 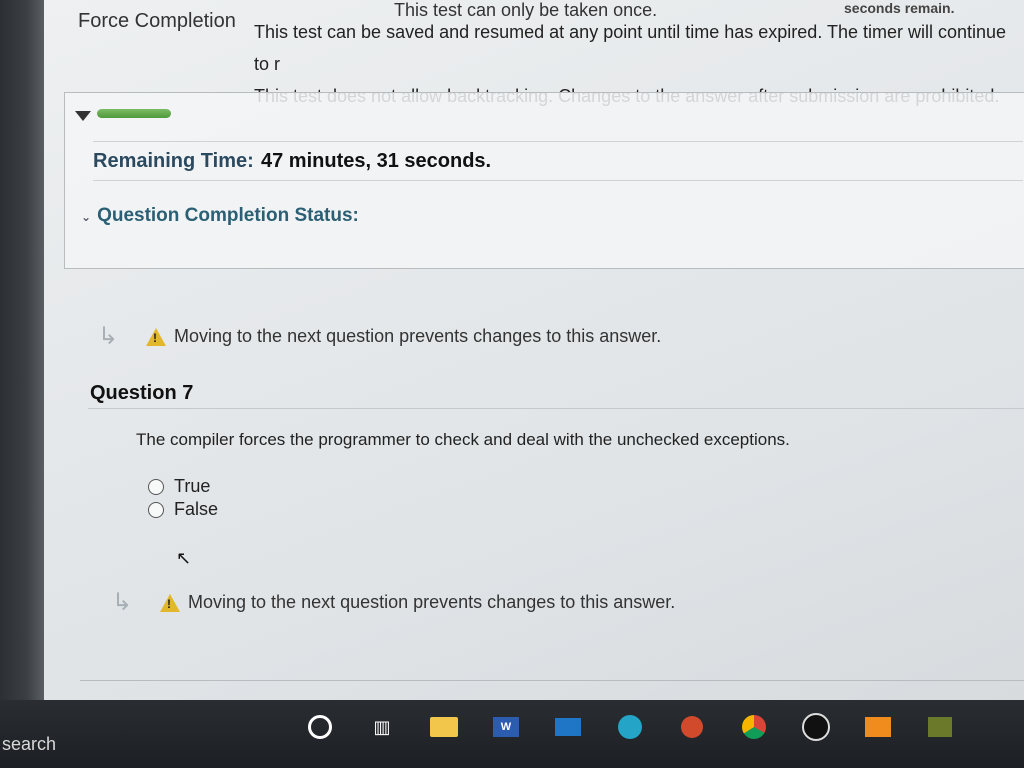 What do you see at coordinates (157, 21) in the screenshot?
I see `force-completion-label: Force Completion` at bounding box center [157, 21].